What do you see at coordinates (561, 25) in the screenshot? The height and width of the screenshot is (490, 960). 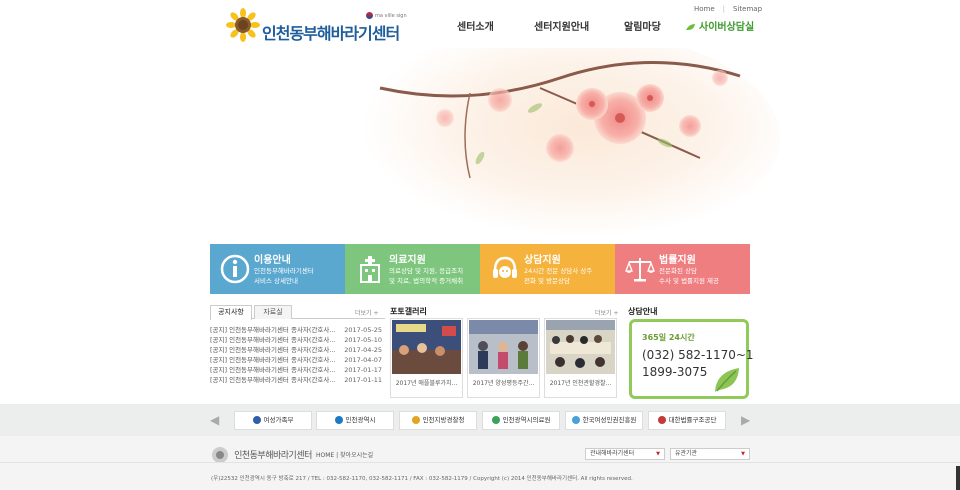 I see `nav-center-support: 센터지원안내` at bounding box center [561, 25].